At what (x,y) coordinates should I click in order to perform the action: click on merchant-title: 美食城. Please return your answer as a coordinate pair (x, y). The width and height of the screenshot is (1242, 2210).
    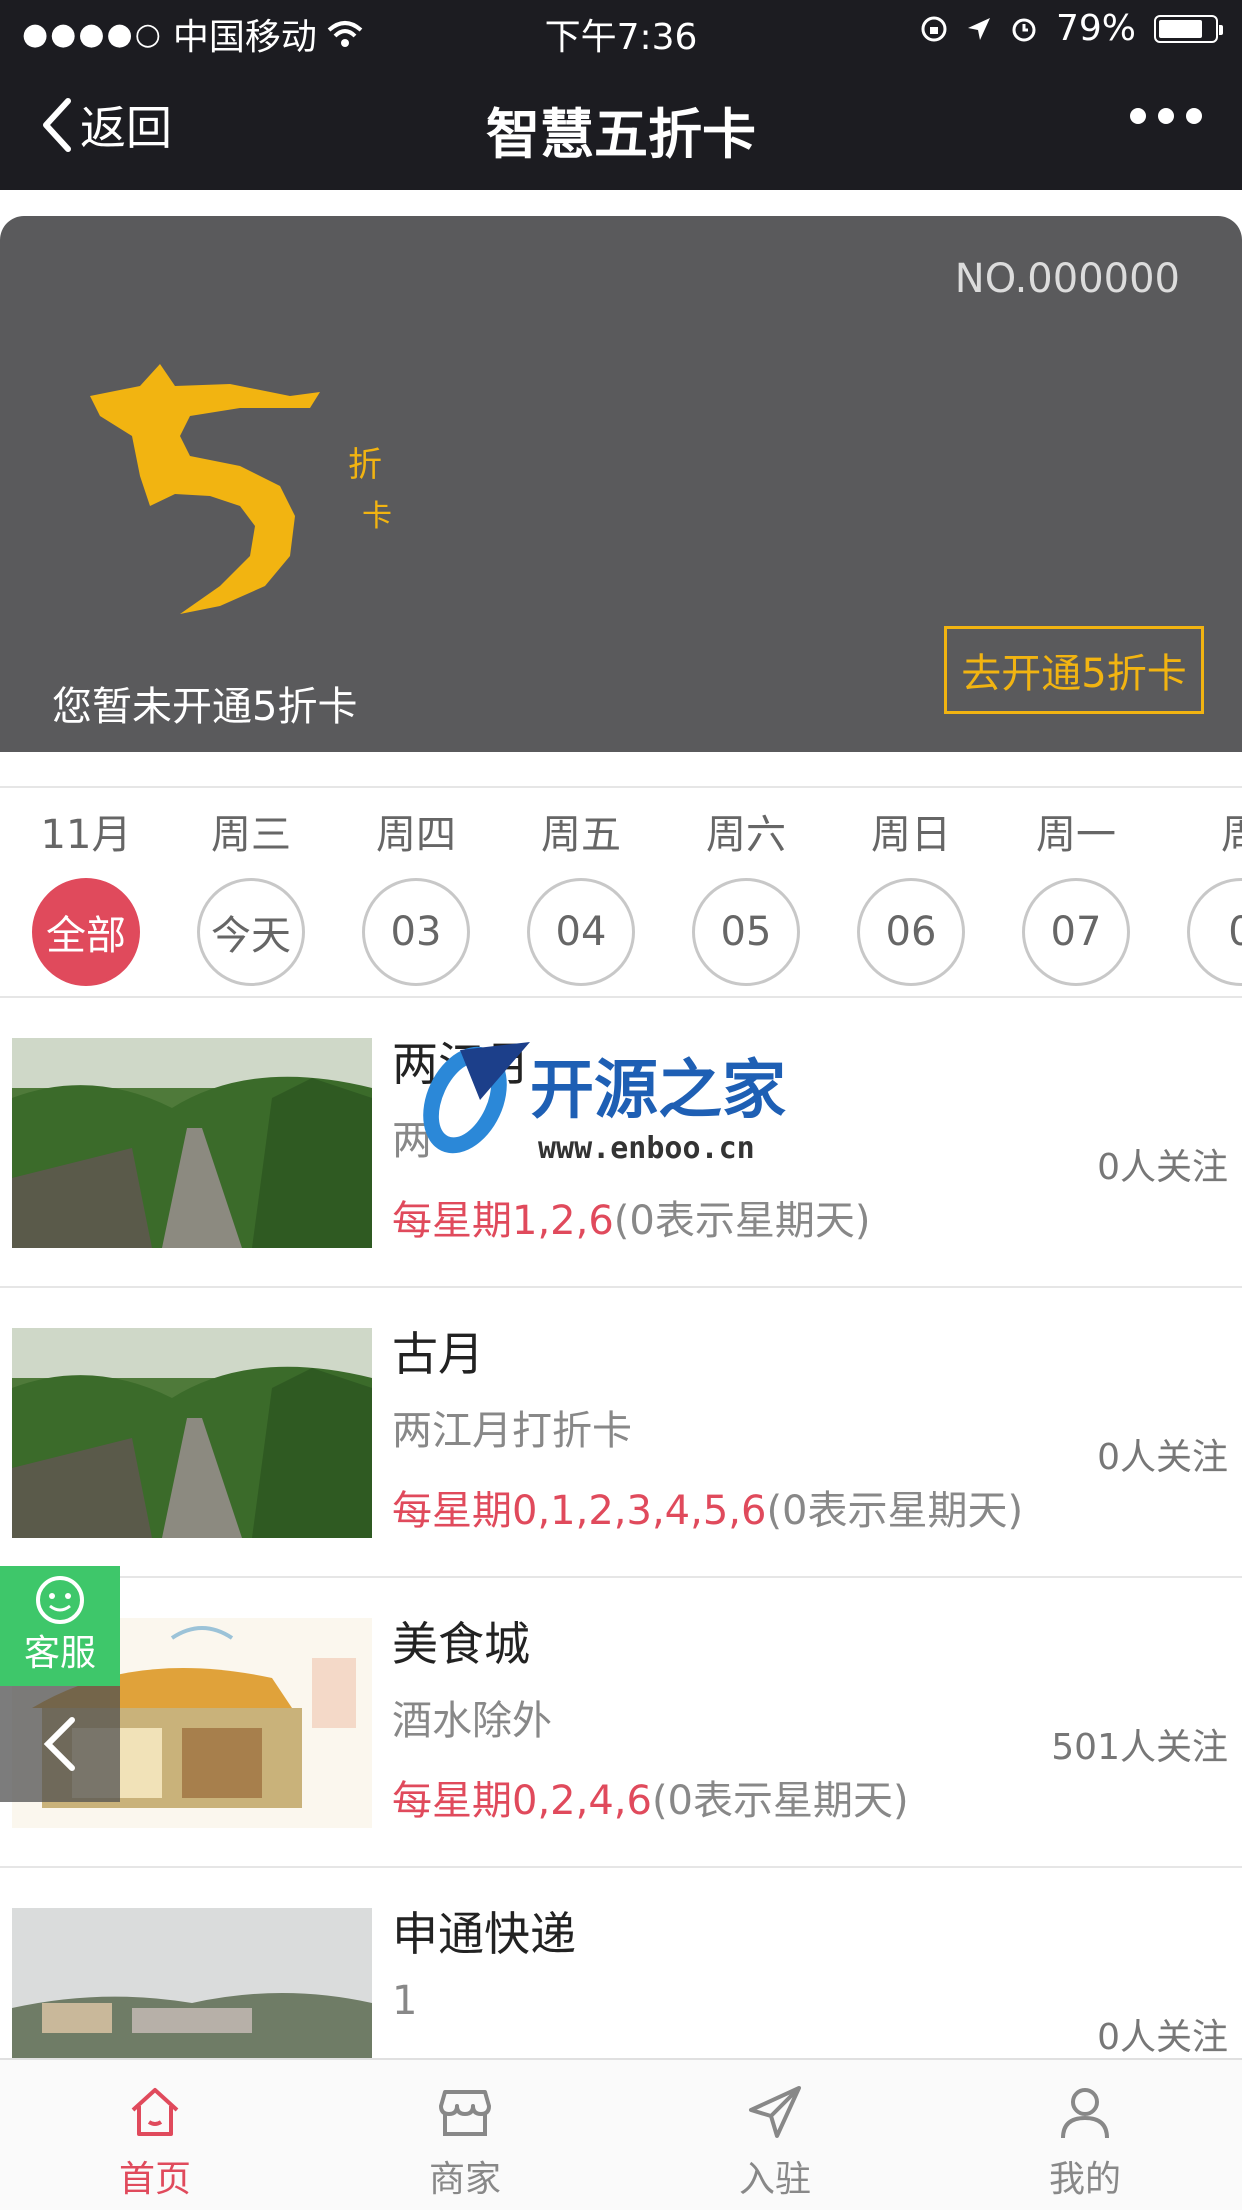
    Looking at the image, I should click on (461, 1644).